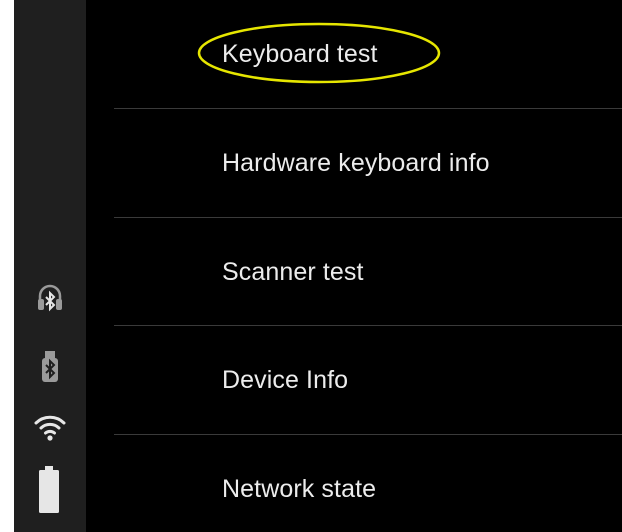 The width and height of the screenshot is (622, 532). What do you see at coordinates (285, 380) in the screenshot?
I see `menu-item-label: Device Info` at bounding box center [285, 380].